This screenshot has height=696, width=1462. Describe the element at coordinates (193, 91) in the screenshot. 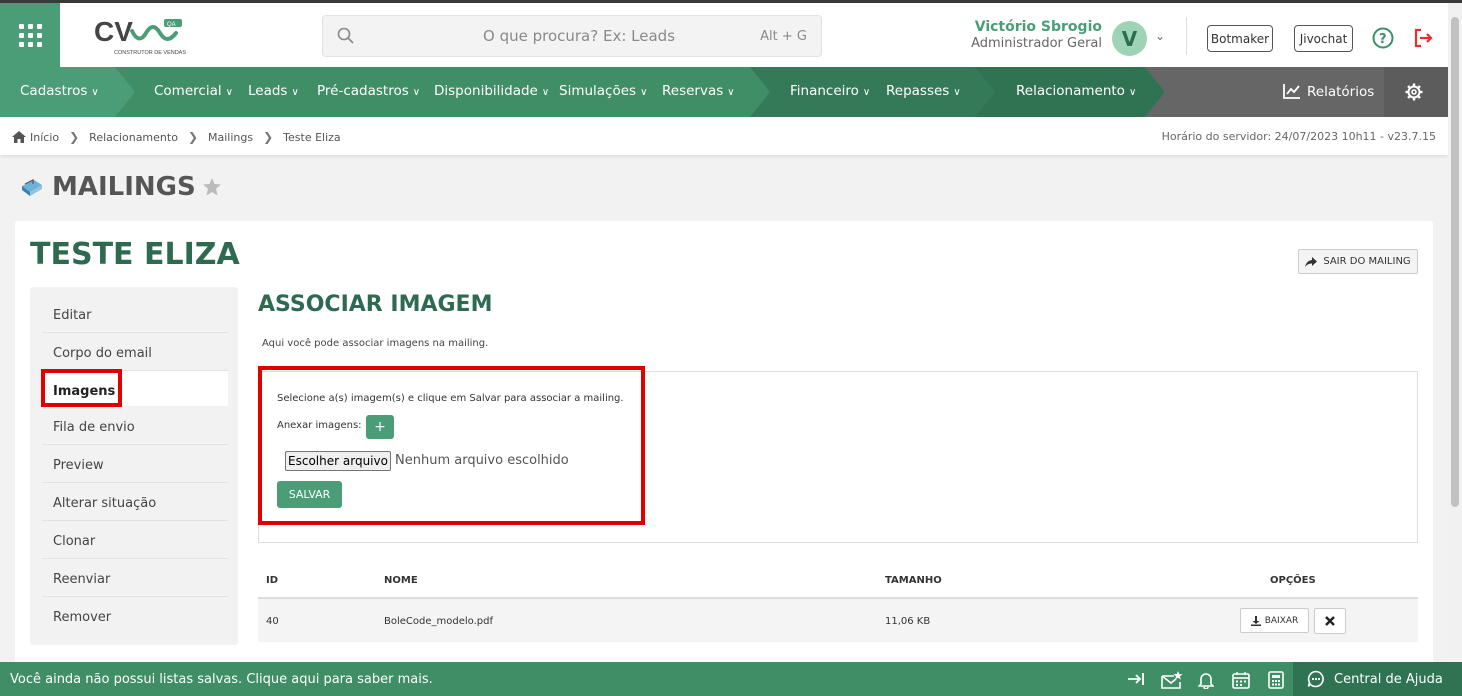

I see `nav-comercial: Comercial ∨` at that location.